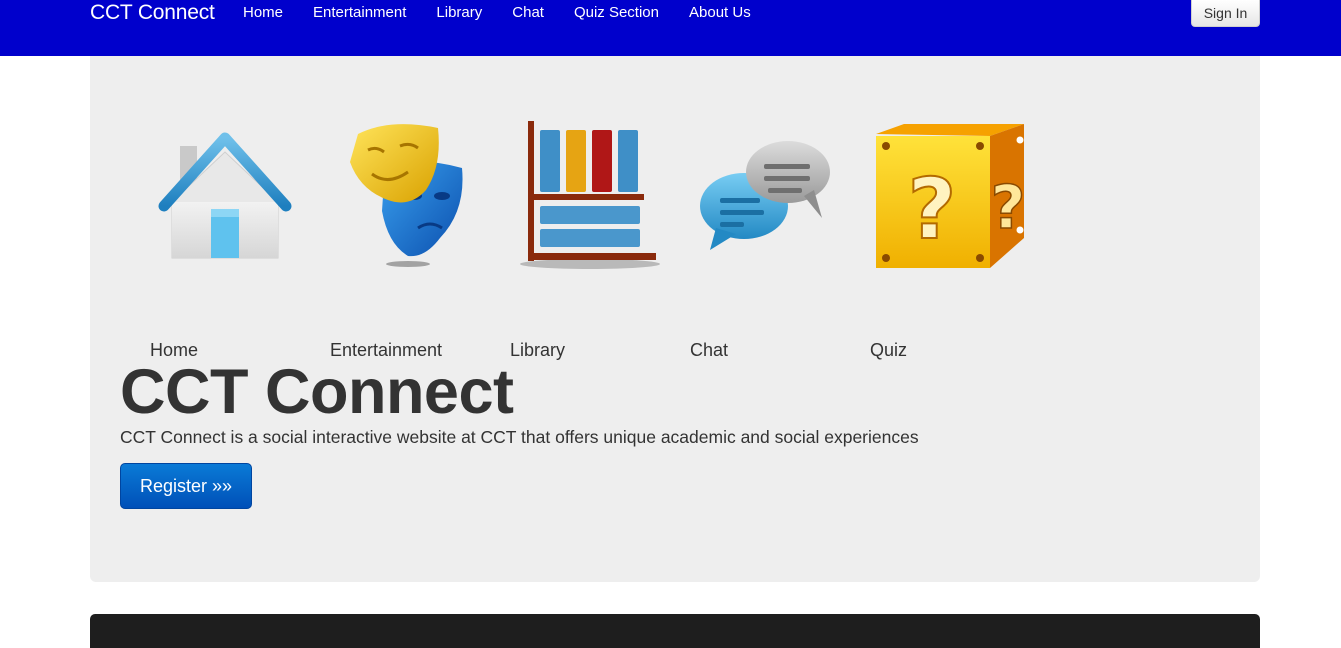  What do you see at coordinates (675, 631) in the screenshot?
I see `dark-section-bar` at bounding box center [675, 631].